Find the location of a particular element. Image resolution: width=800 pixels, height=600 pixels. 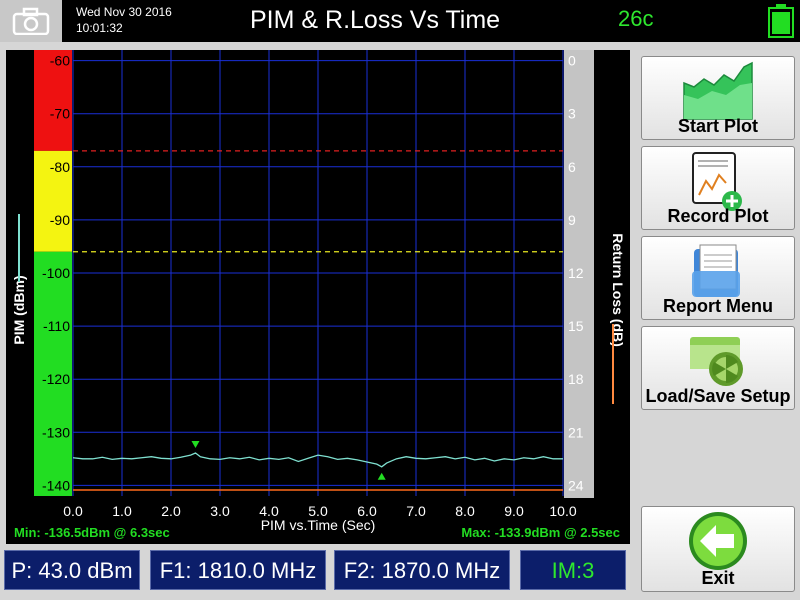

y-left-tick-label: -140 is located at coordinates (56, 485).